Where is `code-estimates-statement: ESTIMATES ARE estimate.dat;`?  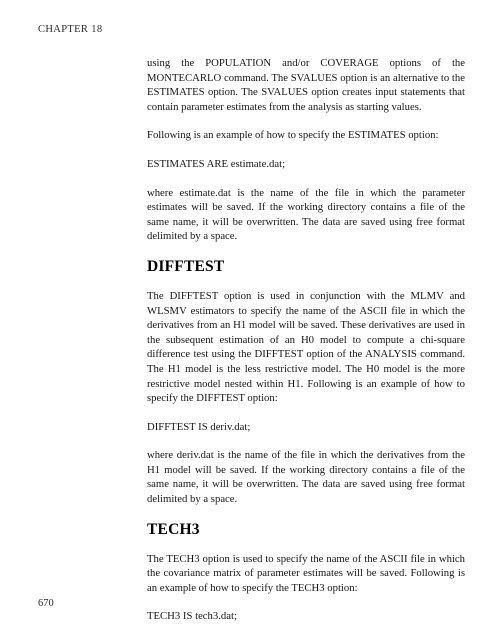
code-estimates-statement: ESTIMATES ARE estimate.dat; is located at coordinates (216, 163).